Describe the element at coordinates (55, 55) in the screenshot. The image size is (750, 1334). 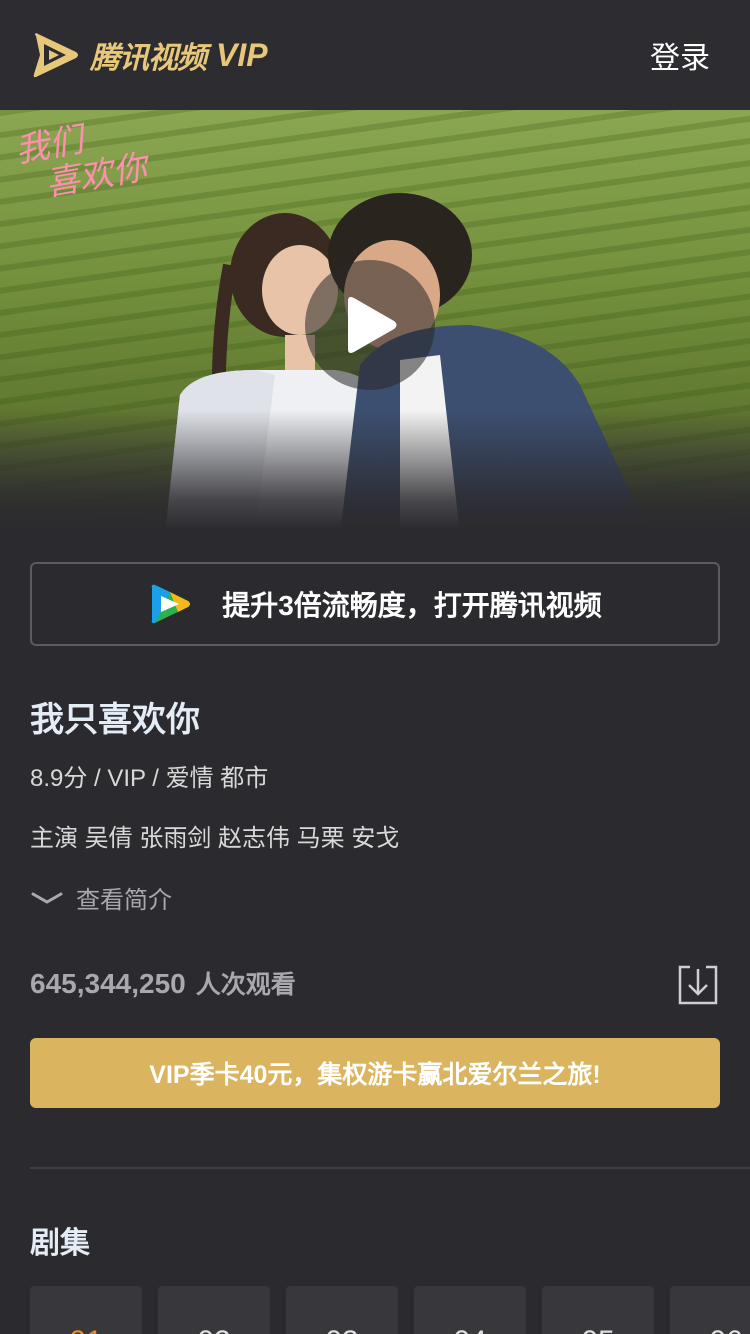
I see `play-logo-icon` at that location.